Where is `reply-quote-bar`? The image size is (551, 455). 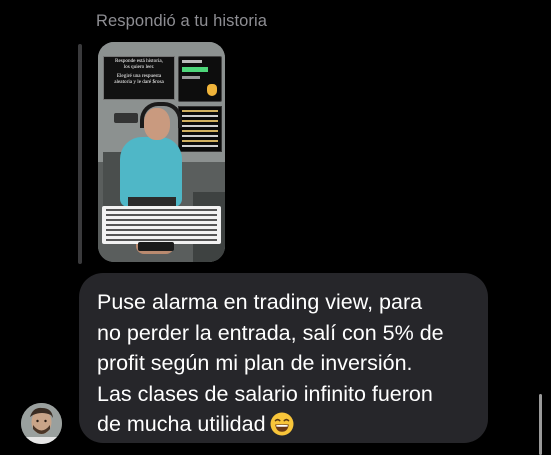
reply-quote-bar is located at coordinates (80, 154).